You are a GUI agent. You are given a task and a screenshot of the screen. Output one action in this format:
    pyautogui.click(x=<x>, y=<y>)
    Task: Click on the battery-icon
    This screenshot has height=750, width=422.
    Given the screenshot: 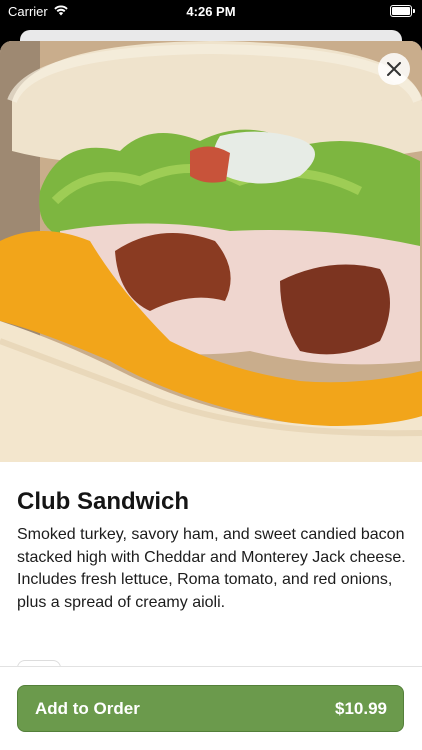 What is the action you would take?
    pyautogui.click(x=402, y=11)
    